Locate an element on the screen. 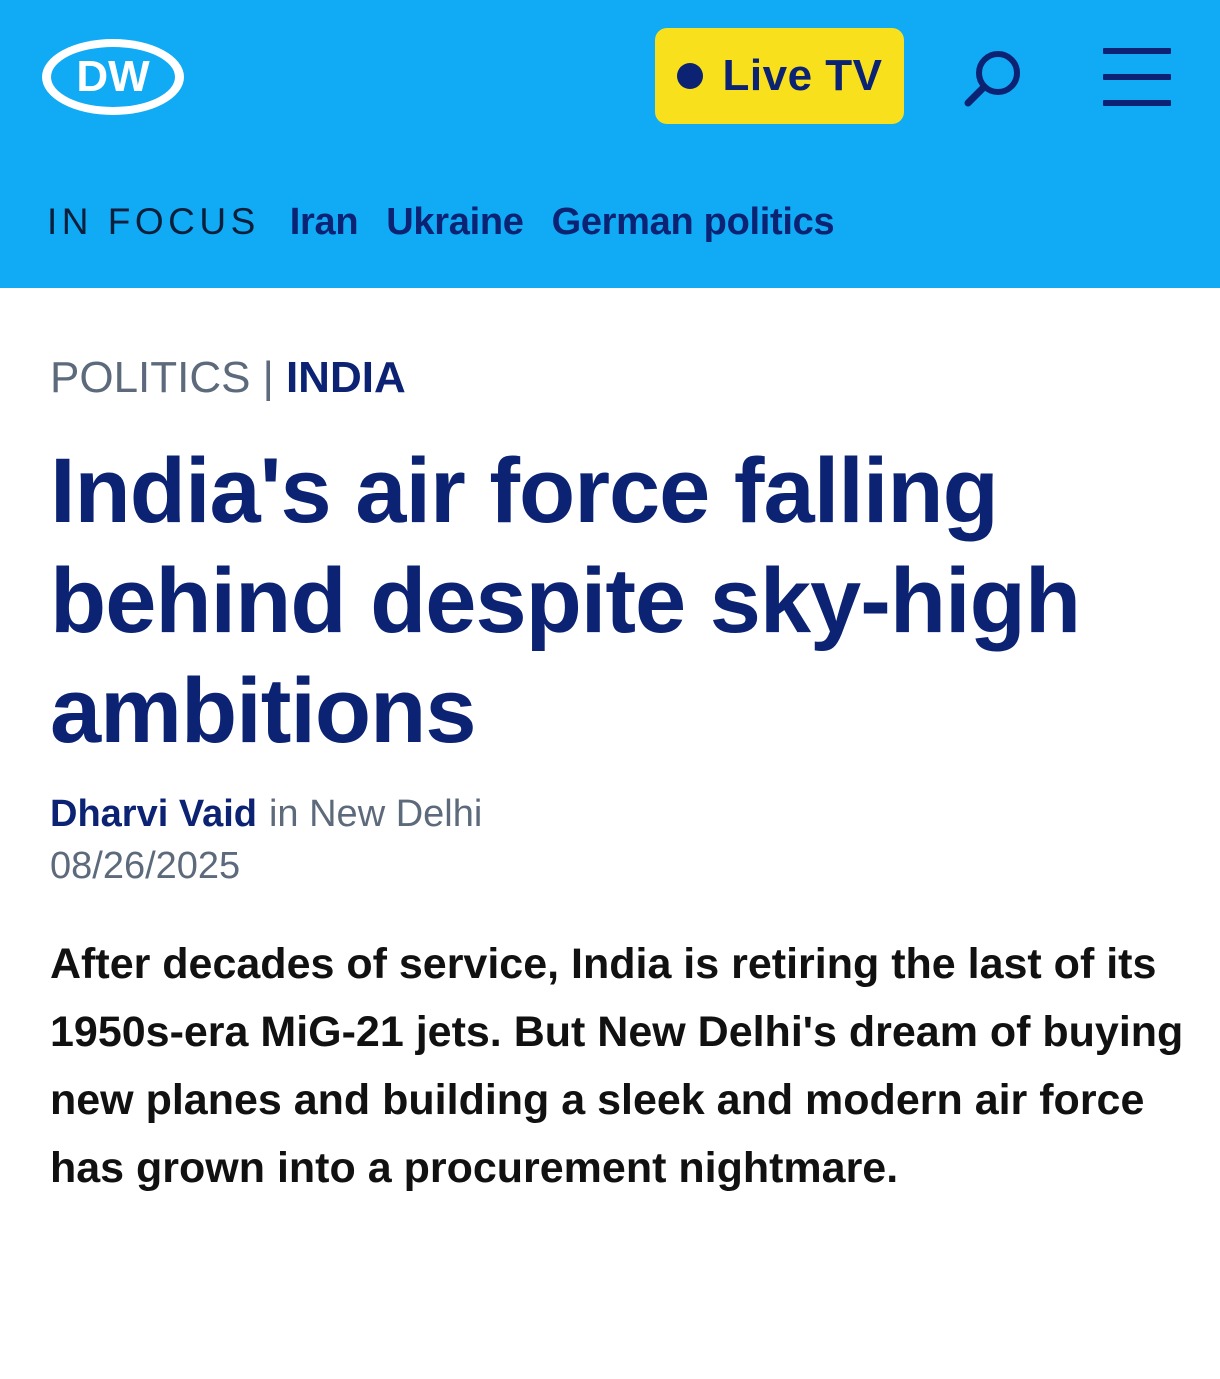 The height and width of the screenshot is (1379, 1220). article-kicker: POLITICS | INDIA is located at coordinates (228, 378).